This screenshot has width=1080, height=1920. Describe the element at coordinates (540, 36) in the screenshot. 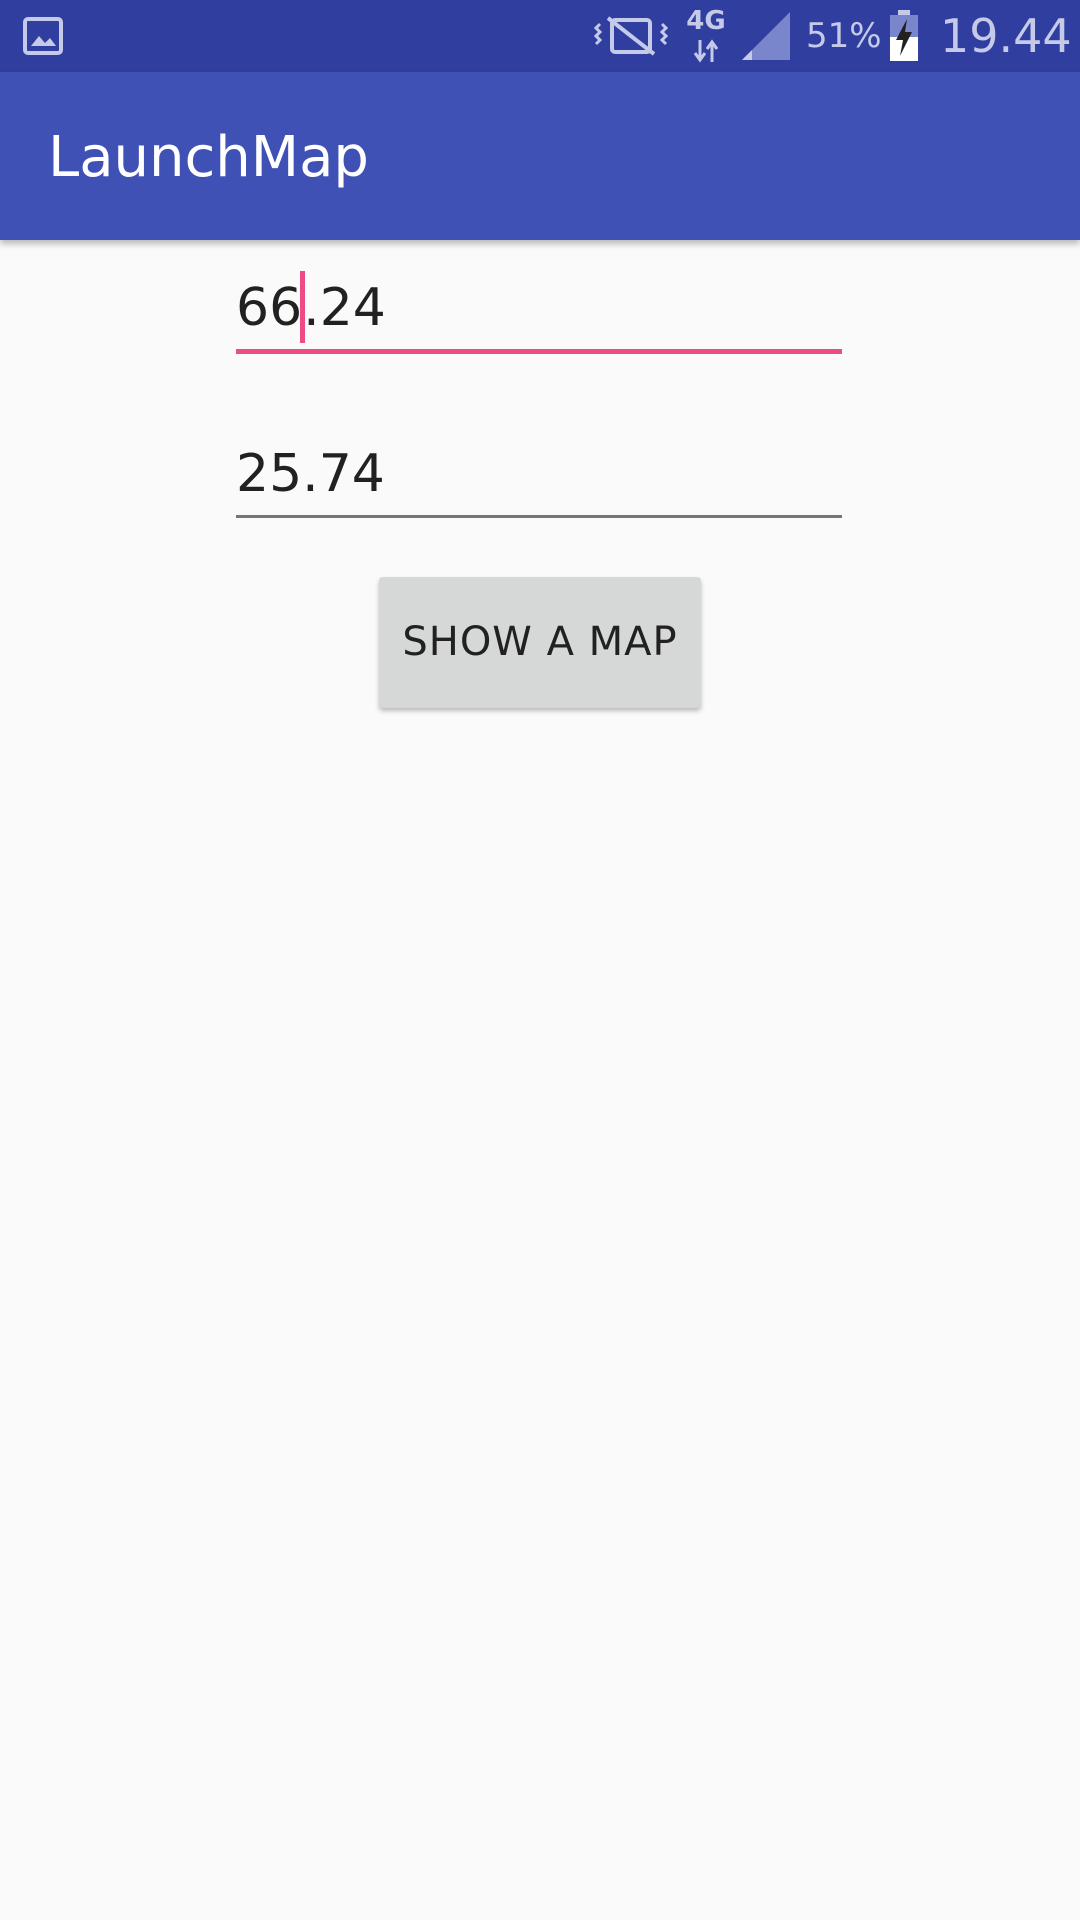

I see `status-bar: 4G 51% 19.44` at that location.